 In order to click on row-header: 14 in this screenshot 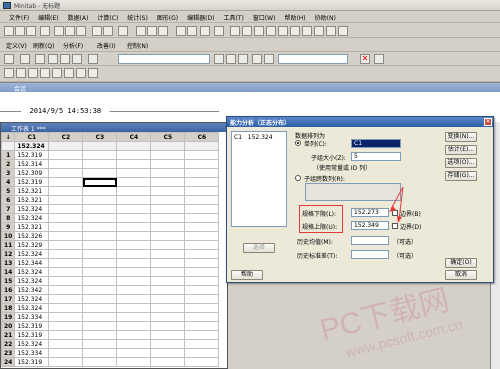, I will do `click(8, 272)`.